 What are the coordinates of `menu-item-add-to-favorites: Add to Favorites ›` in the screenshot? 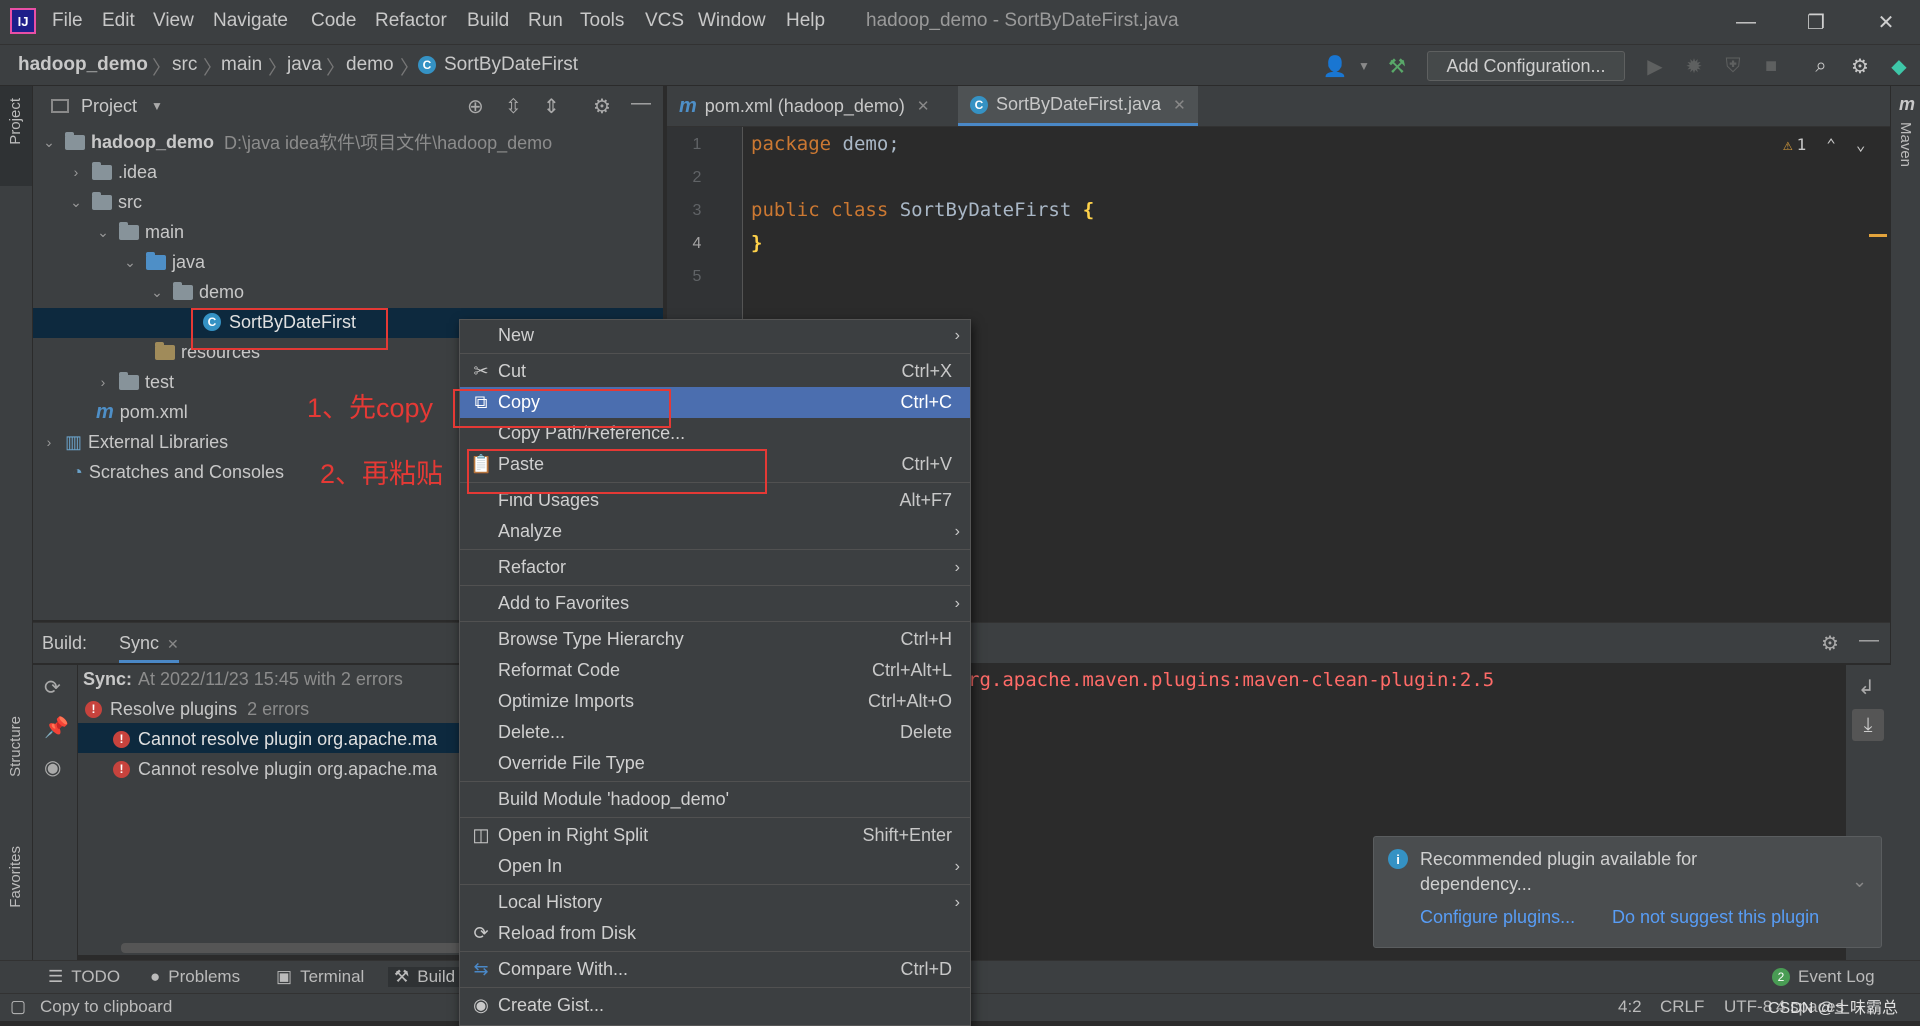 It's located at (715, 603).